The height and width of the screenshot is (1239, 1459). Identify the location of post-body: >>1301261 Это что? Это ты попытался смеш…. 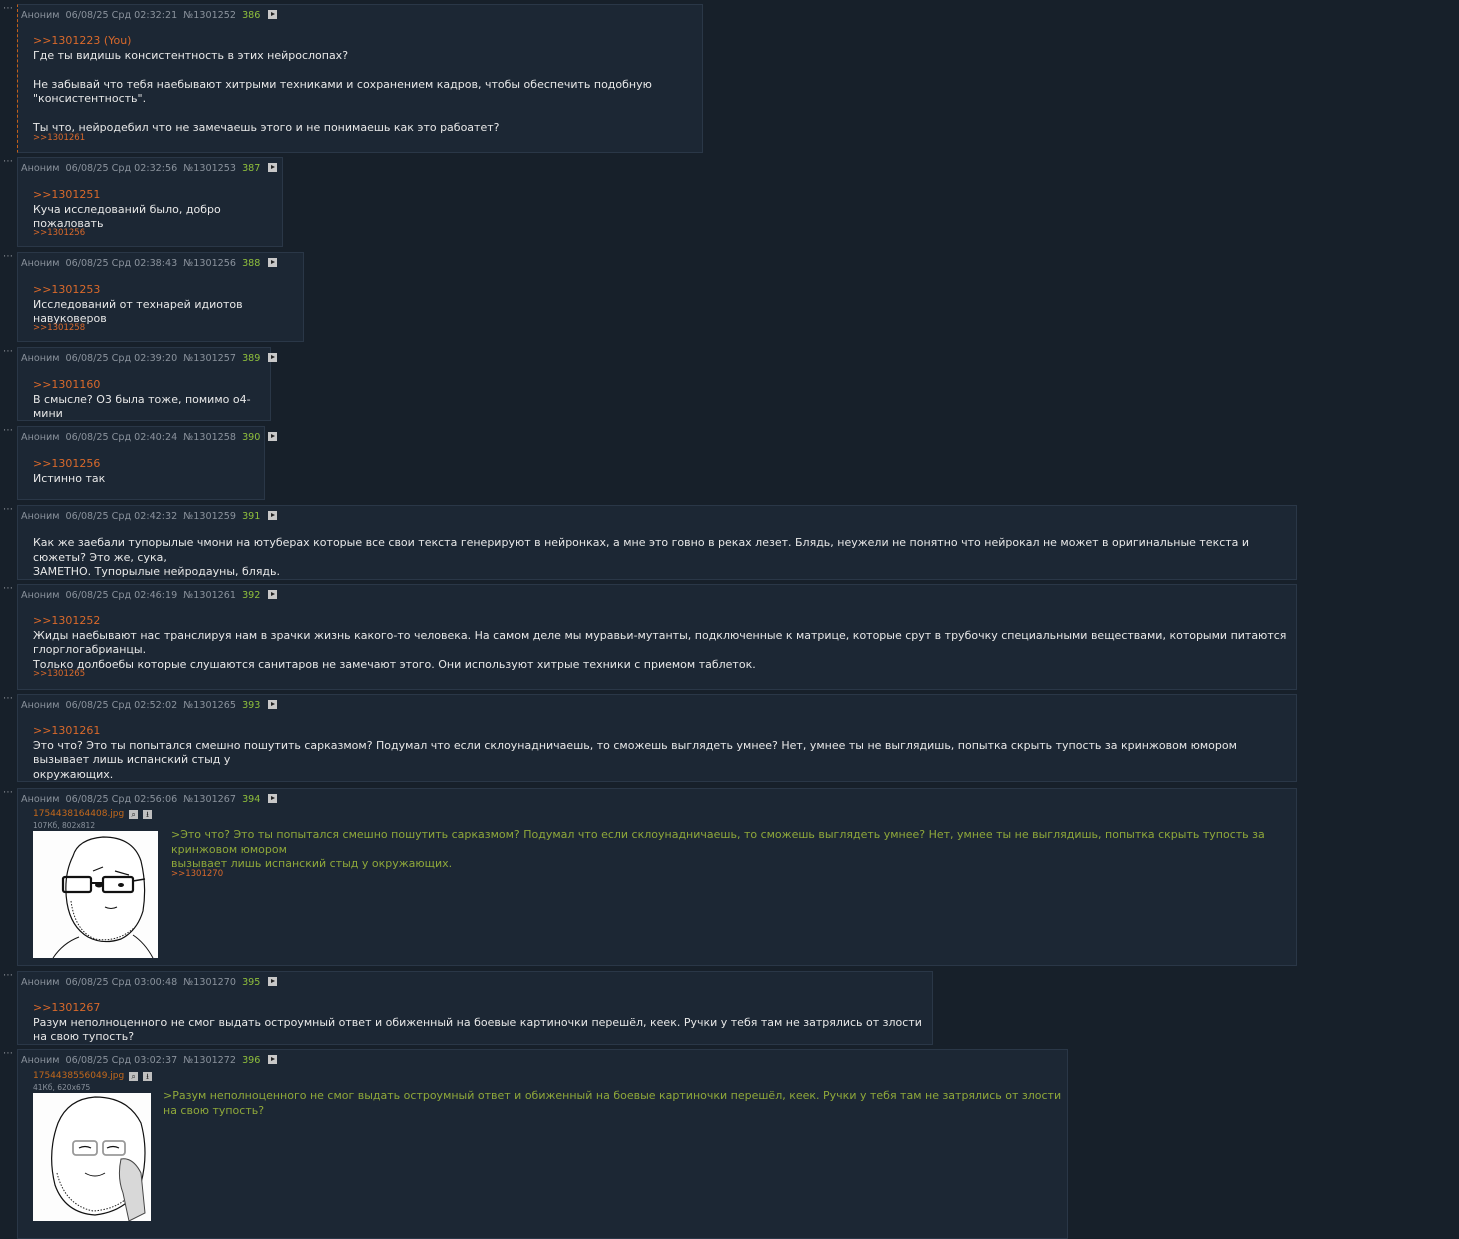
(664, 753).